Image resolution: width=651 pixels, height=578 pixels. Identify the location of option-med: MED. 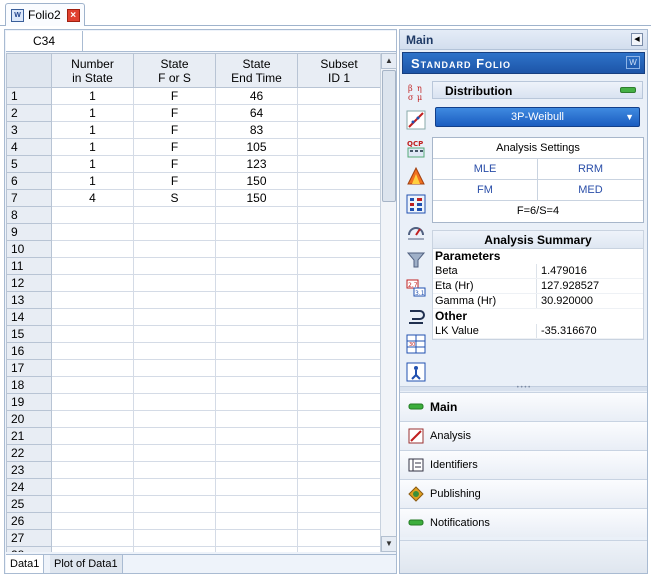
(590, 190).